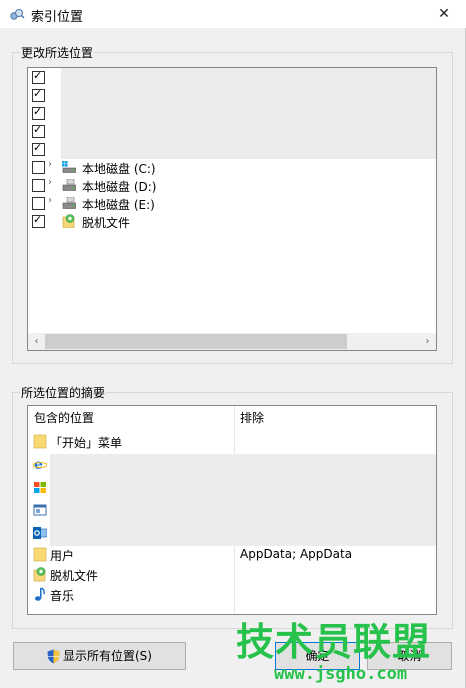 Image resolution: width=466 pixels, height=688 pixels. I want to click on window-app-icon, so click(40, 510).